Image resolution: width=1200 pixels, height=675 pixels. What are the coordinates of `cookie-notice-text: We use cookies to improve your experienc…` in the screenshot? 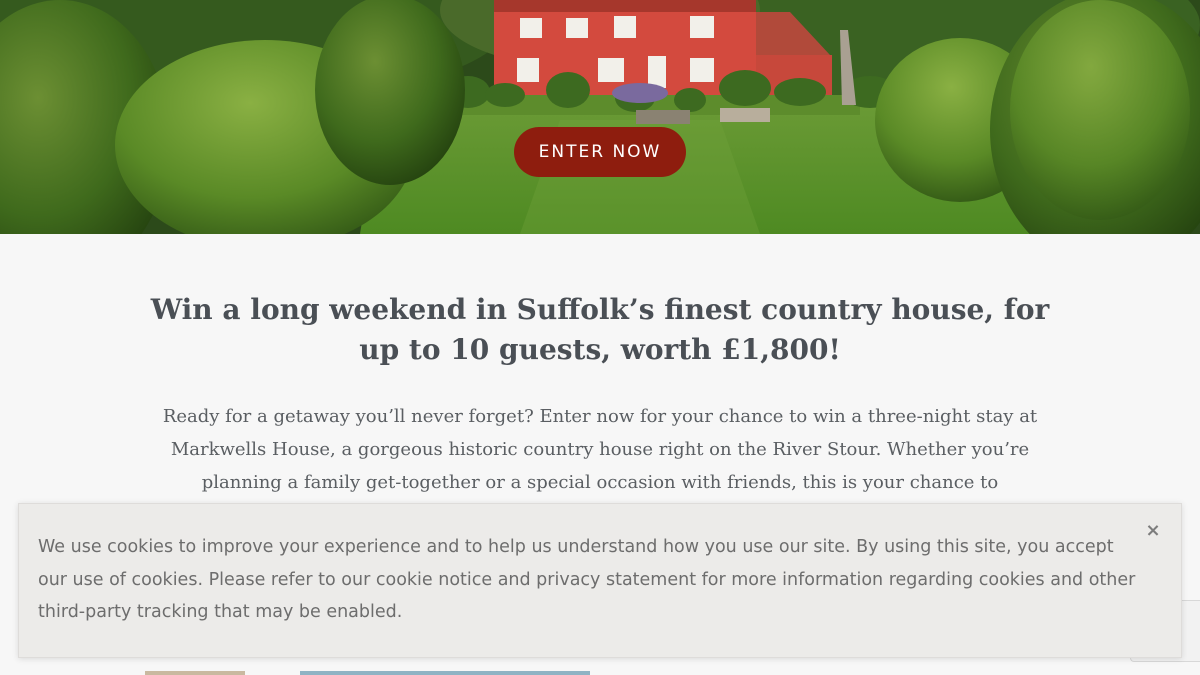 It's located at (587, 579).